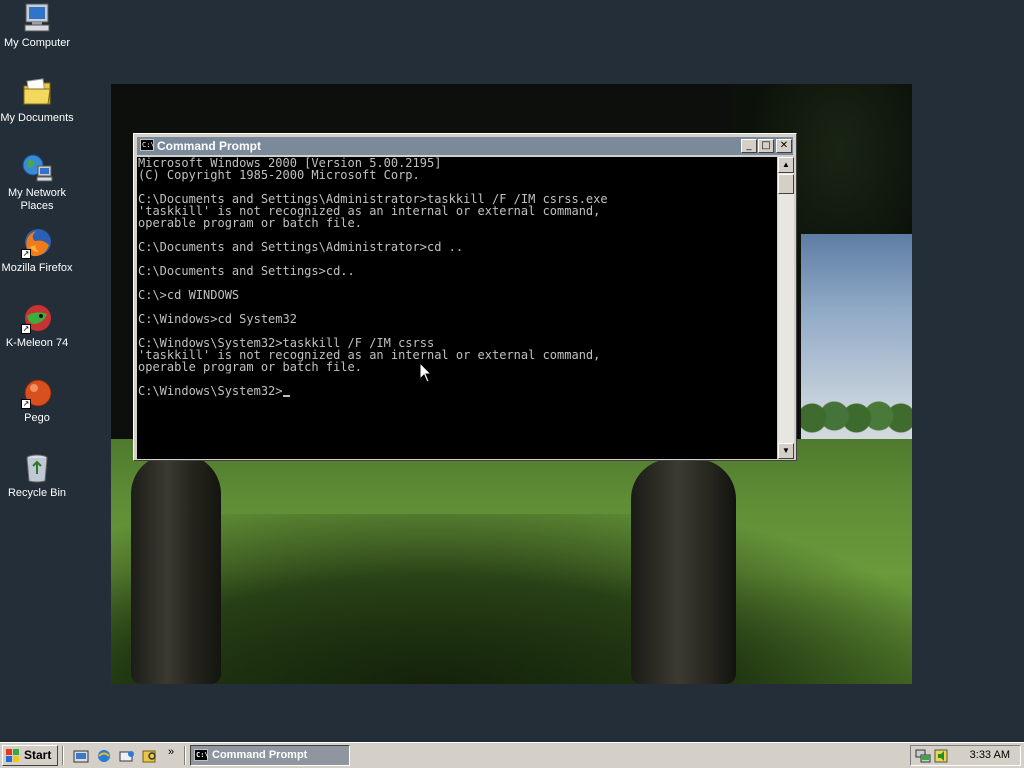  I want to click on computer-icon, so click(37, 18).